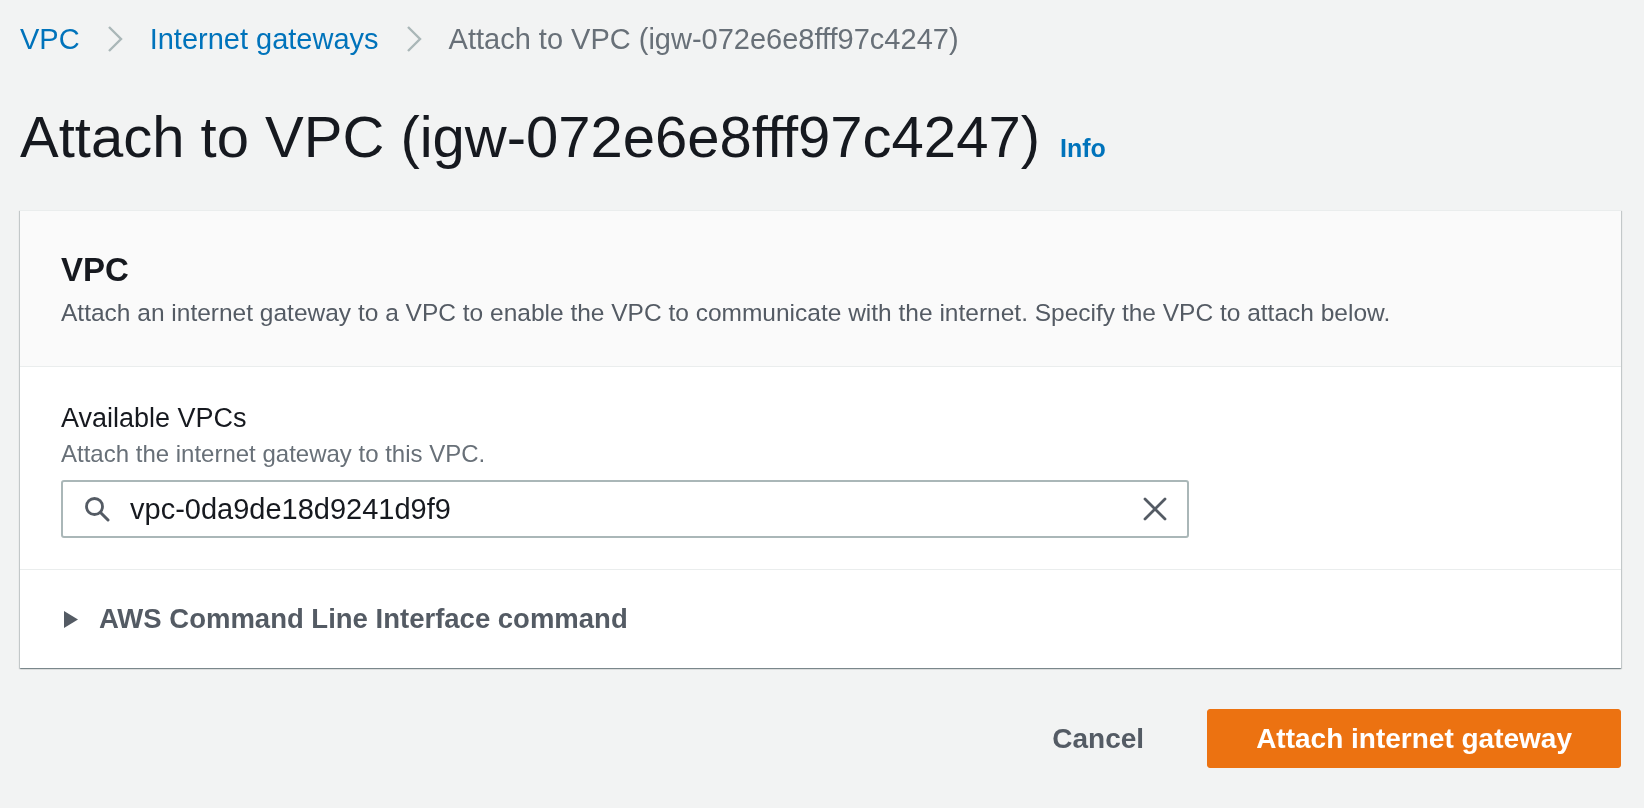 The image size is (1644, 808). I want to click on panel-description: Attach an internet gateway to a VPC to enable the VPC to communicate with the internet. Specify the VPC to attach below., so click(726, 313).